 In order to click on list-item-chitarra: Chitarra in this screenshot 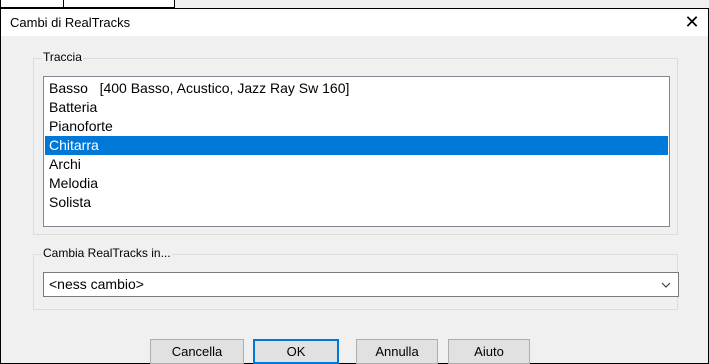, I will do `click(356, 145)`.